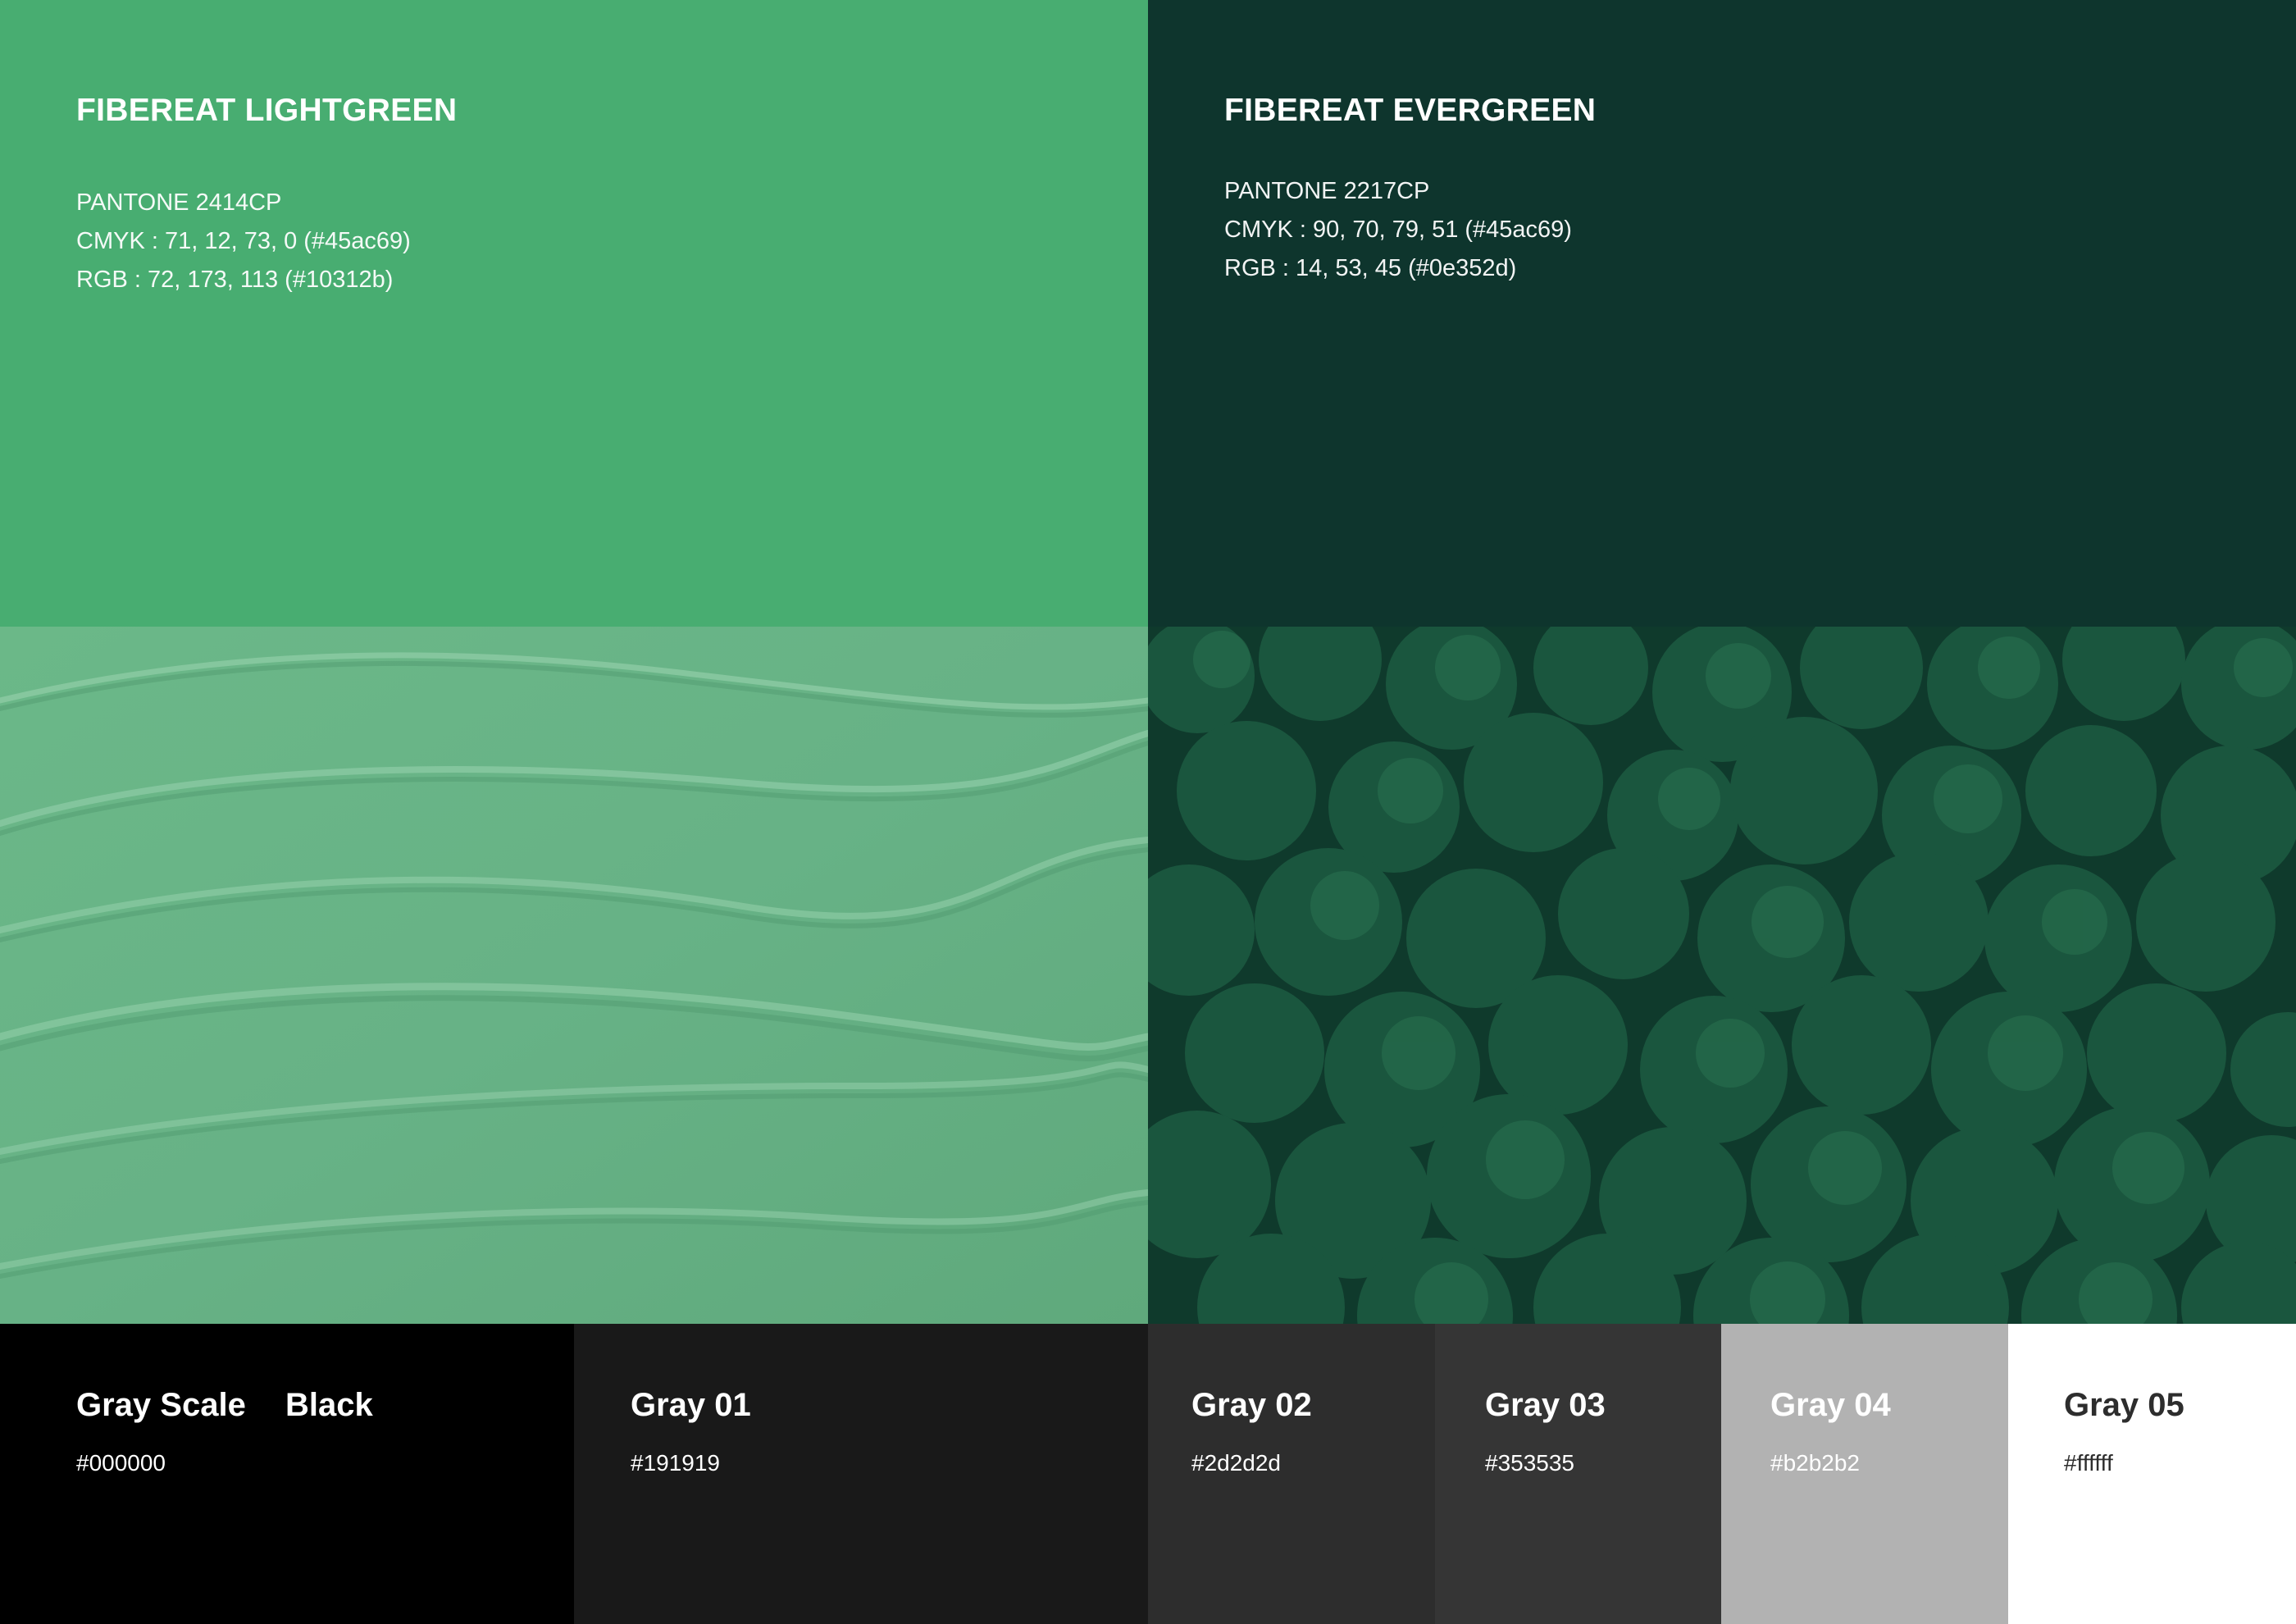  I want to click on swatch-black: Gray Scale Black #000000, so click(287, 1474).